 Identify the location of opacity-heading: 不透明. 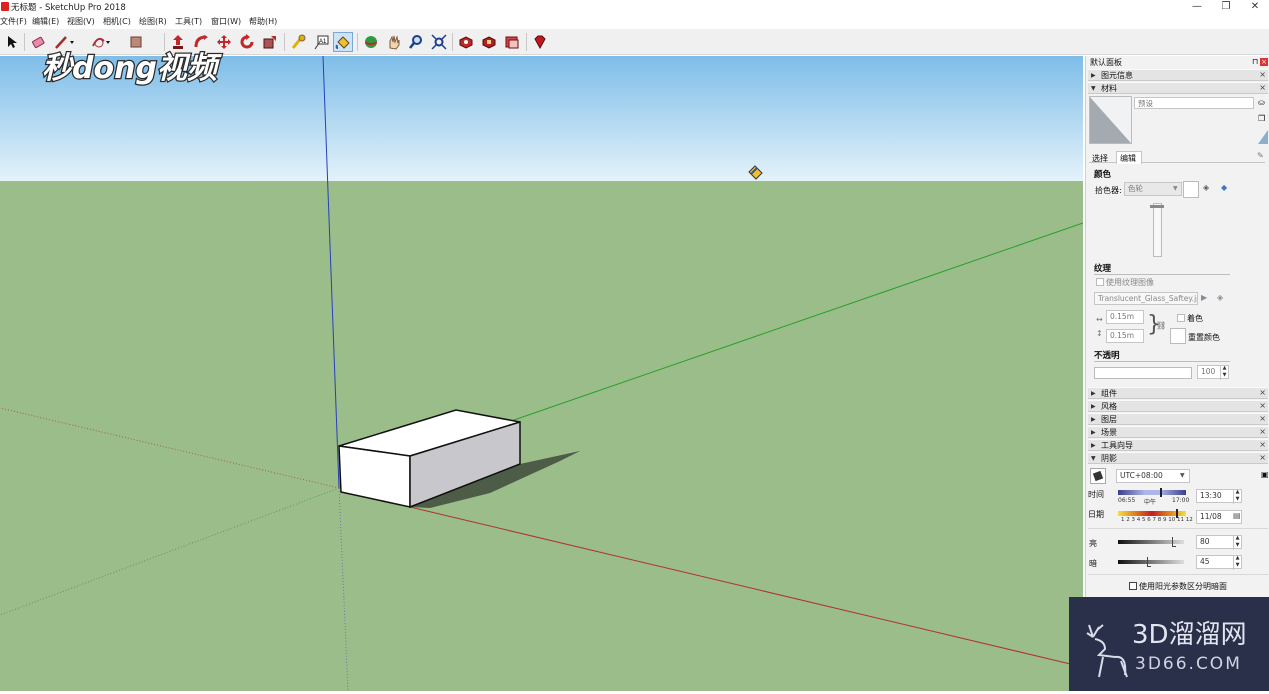
(1107, 356).